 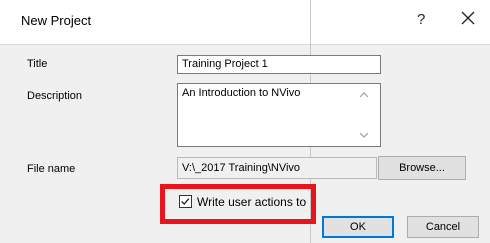 I want to click on highlight-box, so click(x=238, y=204).